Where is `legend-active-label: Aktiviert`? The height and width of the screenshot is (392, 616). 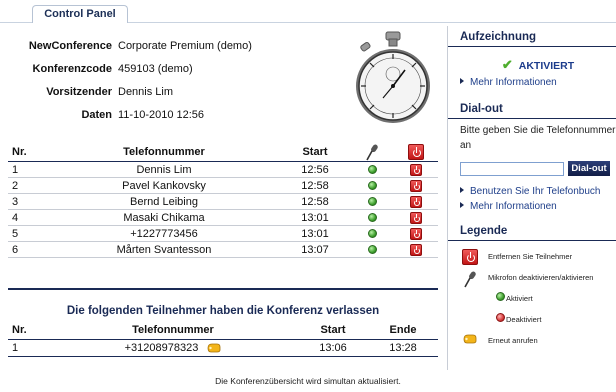 legend-active-label: Aktiviert is located at coordinates (519, 298).